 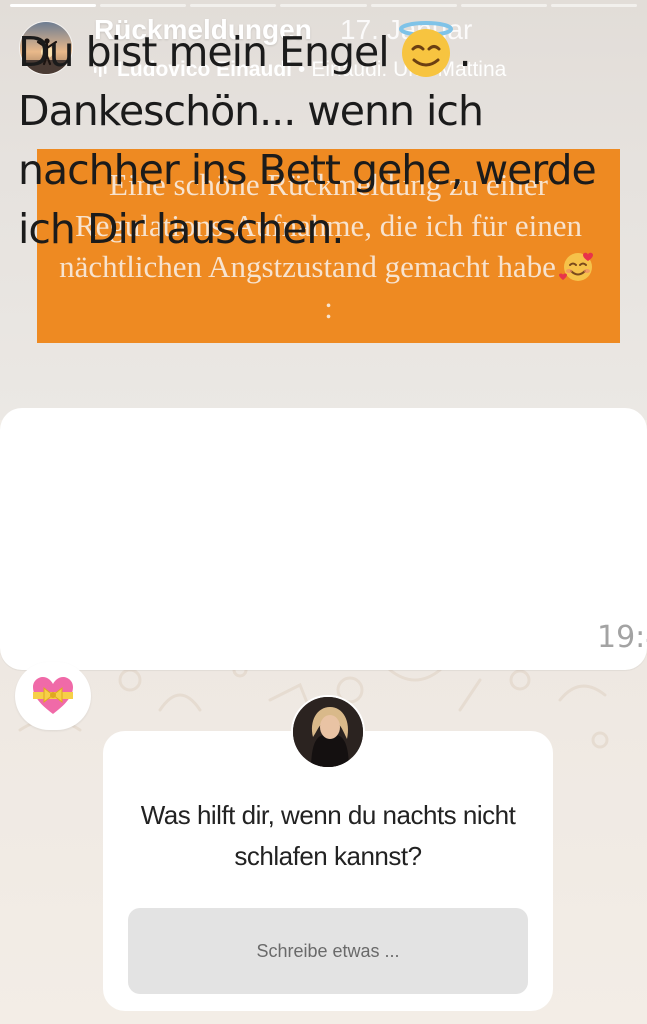 What do you see at coordinates (622, 637) in the screenshot?
I see `message-timestamp: 19:4` at bounding box center [622, 637].